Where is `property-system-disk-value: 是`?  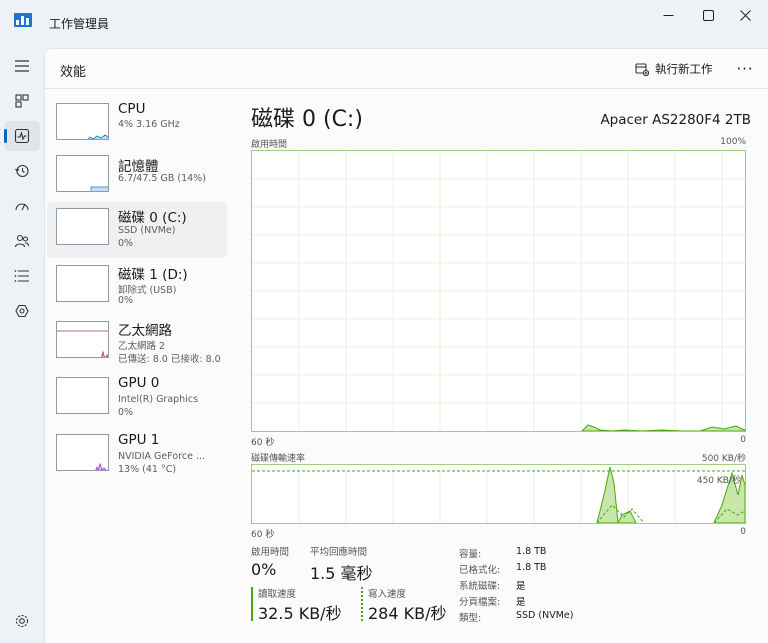 property-system-disk-value: 是 is located at coordinates (521, 586).